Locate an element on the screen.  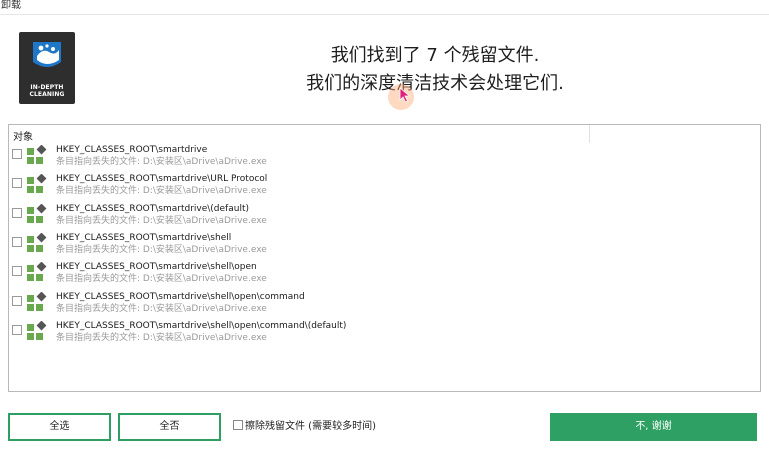
column-separator is located at coordinates (589, 134).